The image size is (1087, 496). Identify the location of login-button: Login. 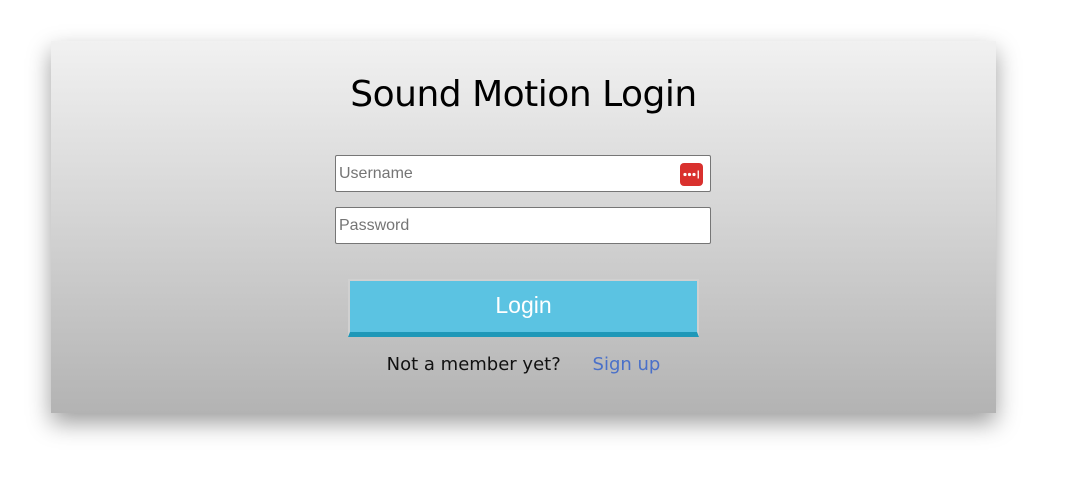
(523, 308).